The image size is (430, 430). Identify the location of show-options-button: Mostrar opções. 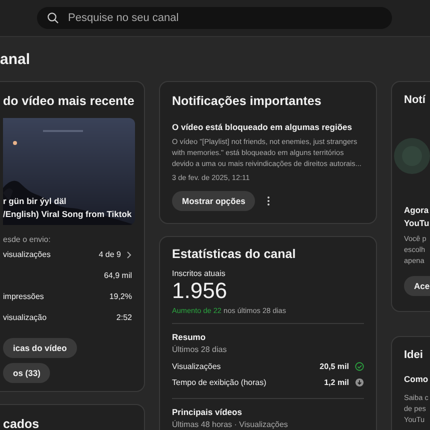
(214, 201).